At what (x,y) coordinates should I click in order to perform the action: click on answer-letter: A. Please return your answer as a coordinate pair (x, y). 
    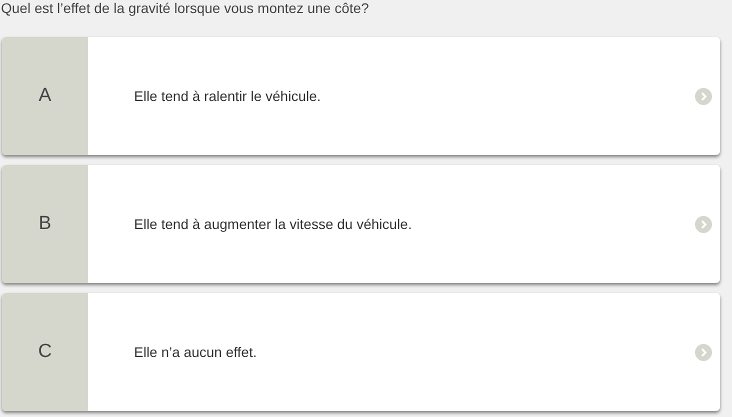
    Looking at the image, I should click on (45, 96).